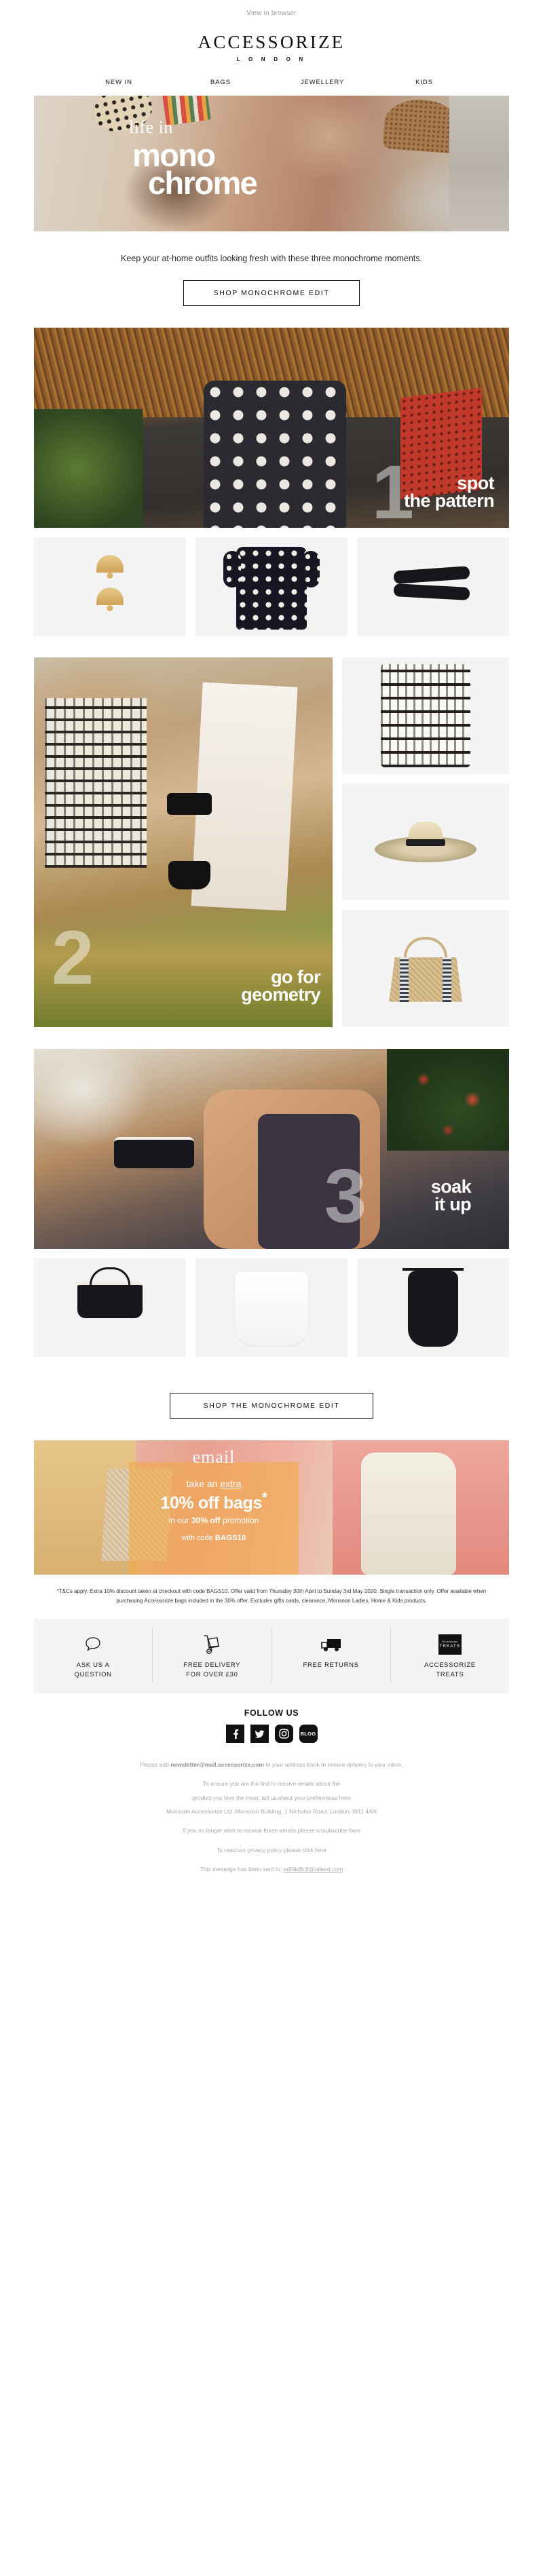 The image size is (543, 2576). What do you see at coordinates (331, 1655) in the screenshot?
I see `service-free-returns: FREE RETURNS` at bounding box center [331, 1655].